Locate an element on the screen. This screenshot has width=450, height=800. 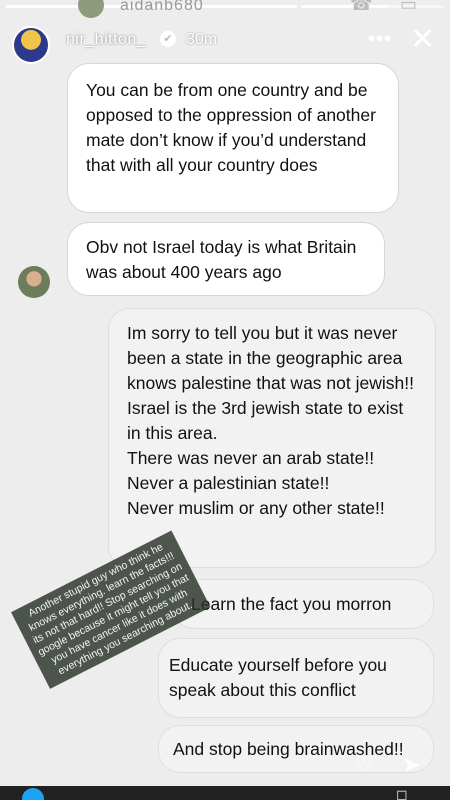
video-call-icon: ▭ is located at coordinates (409, 7).